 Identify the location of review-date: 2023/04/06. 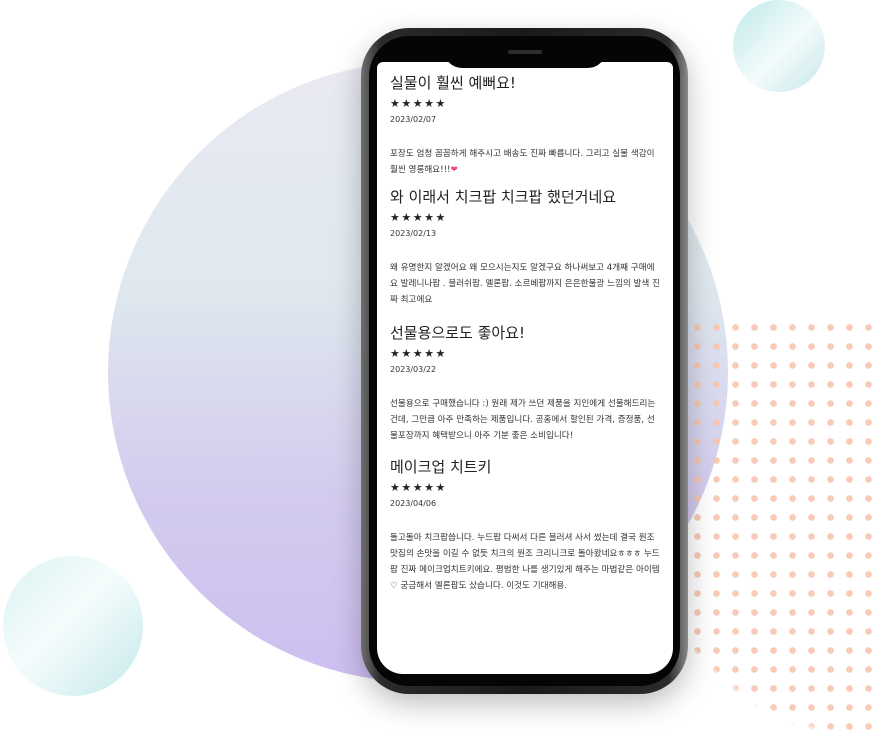
(413, 503).